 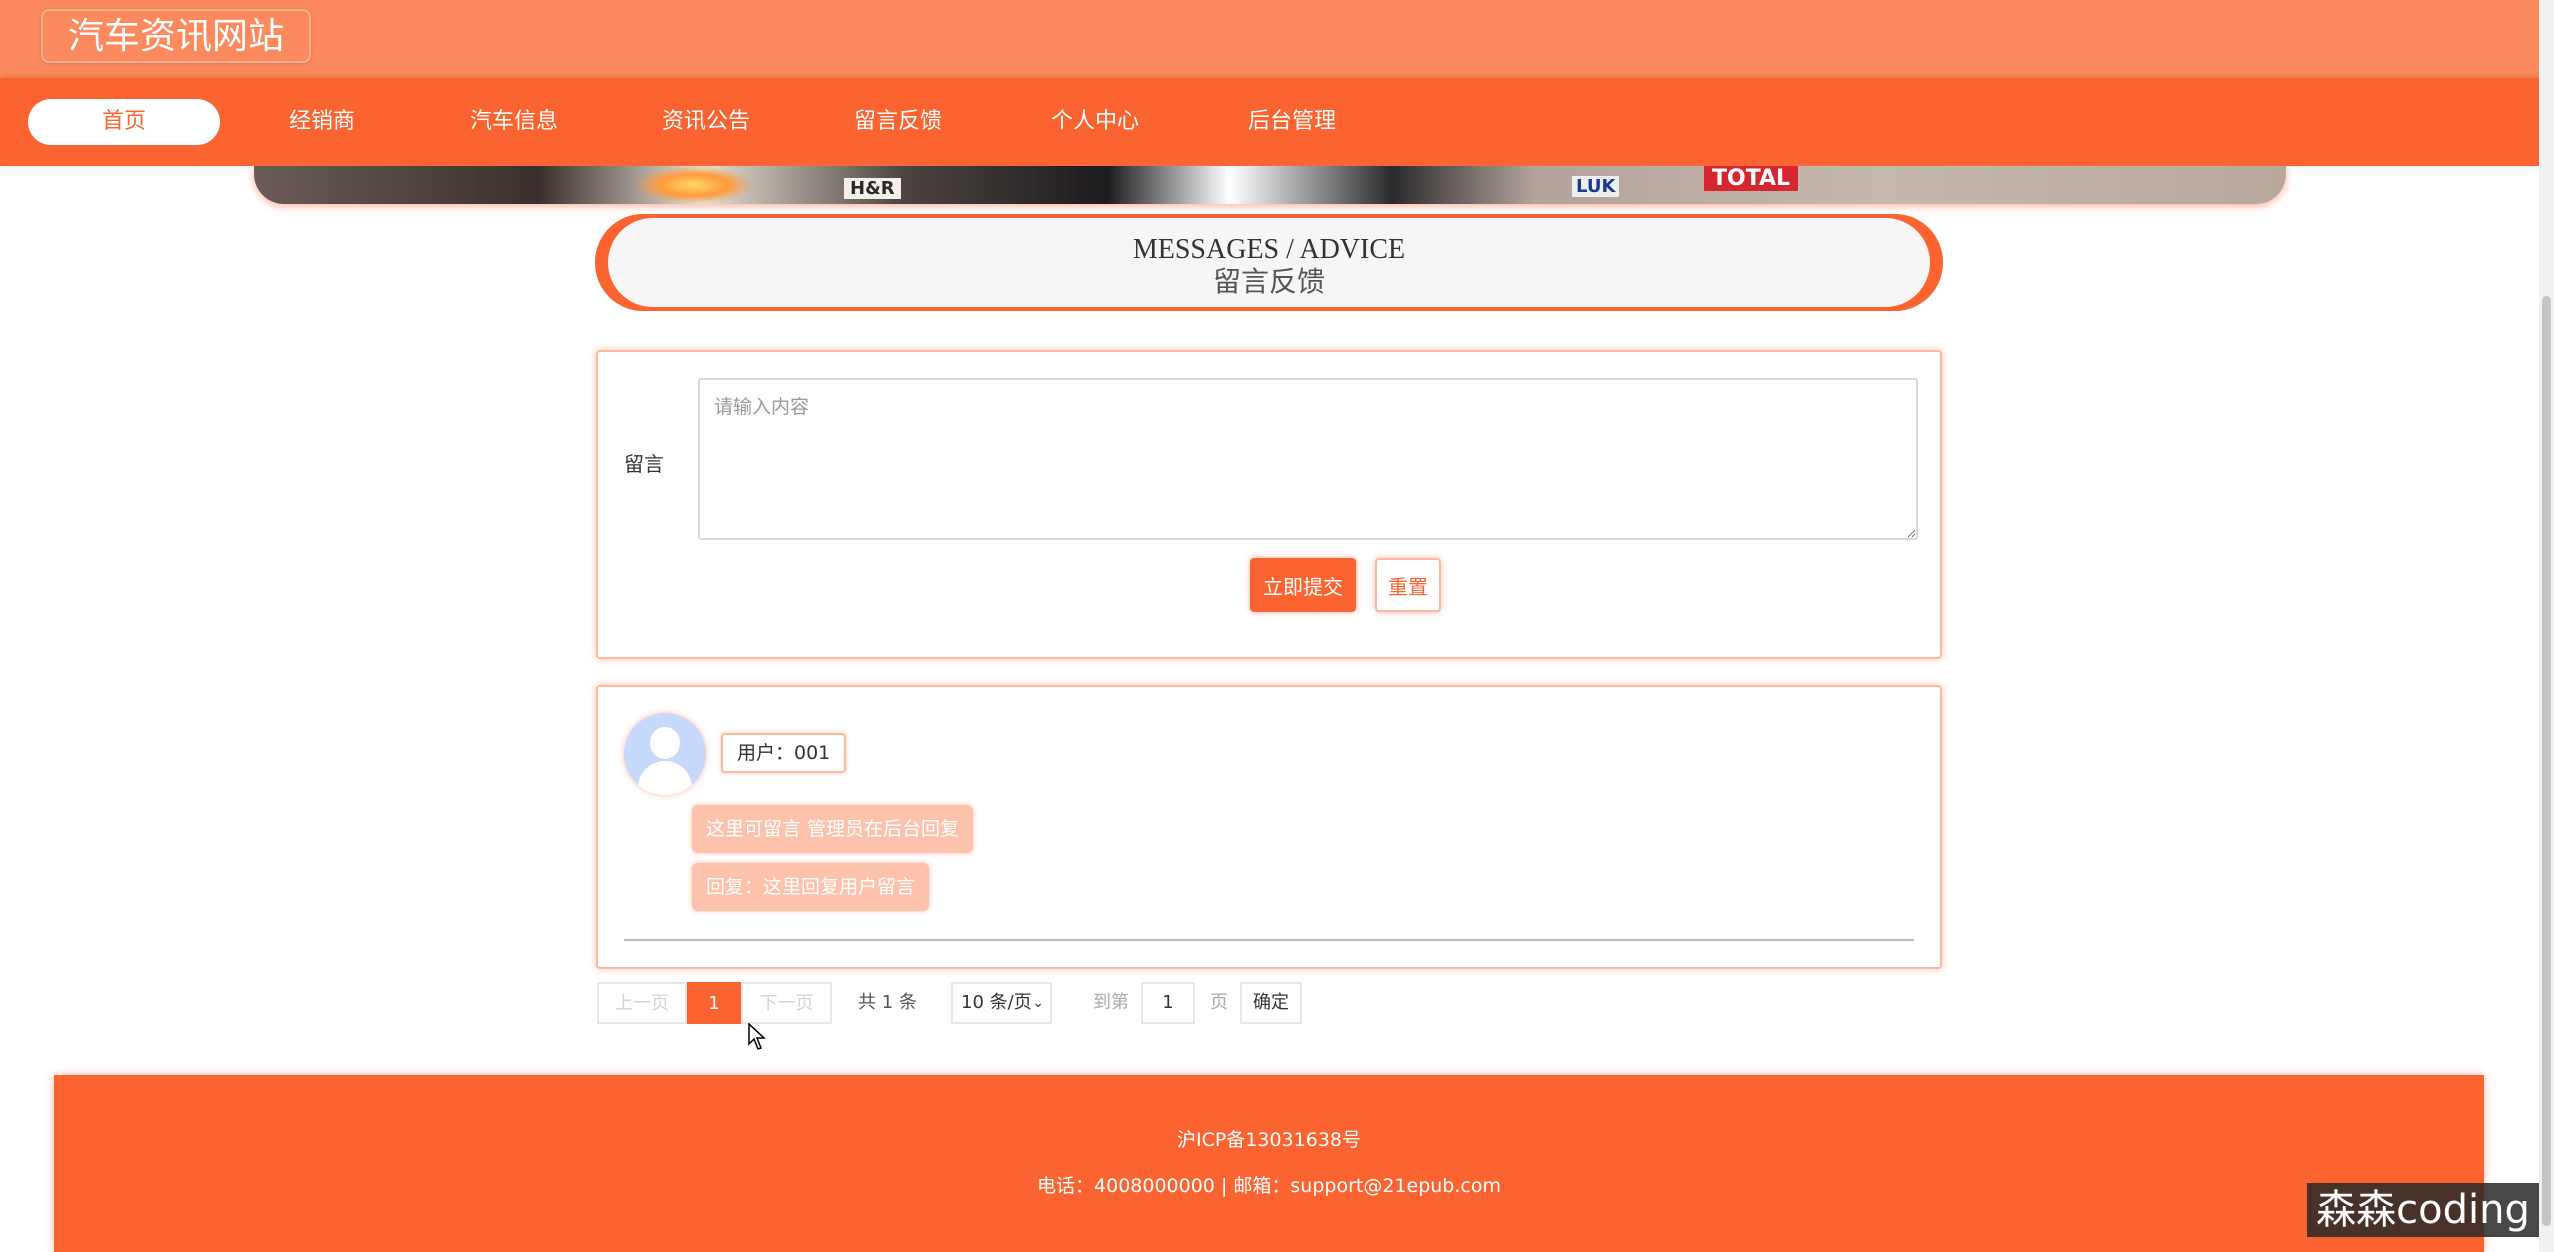 I want to click on section-title-cn: 留言反馈, so click(x=1268, y=281).